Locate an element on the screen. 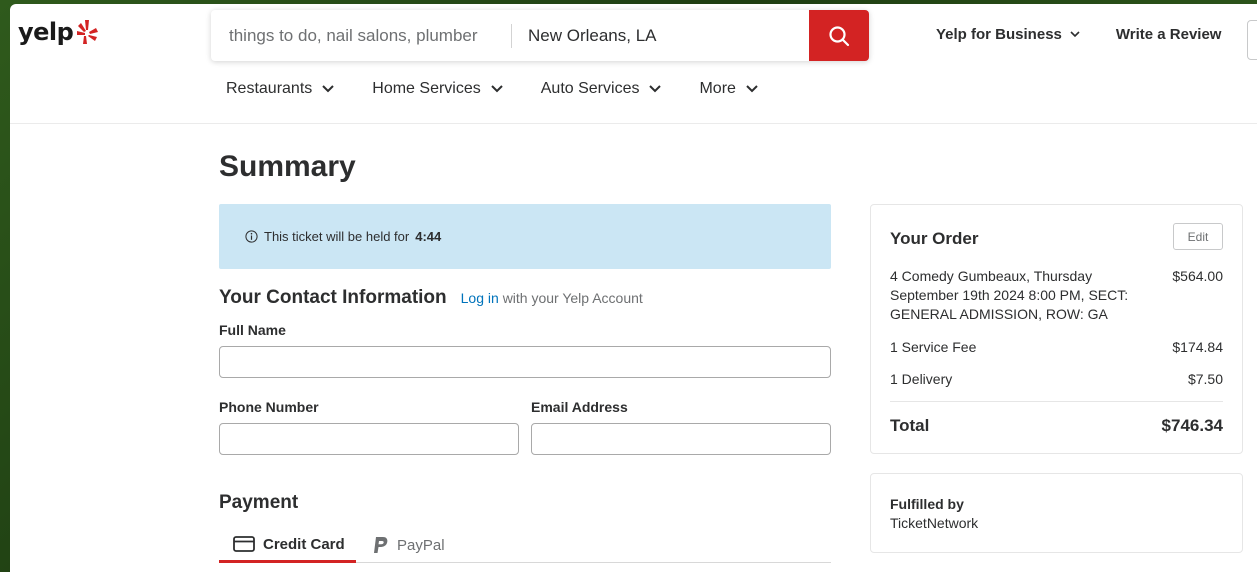  order-total-row: Total $746.34 is located at coordinates (1056, 425).